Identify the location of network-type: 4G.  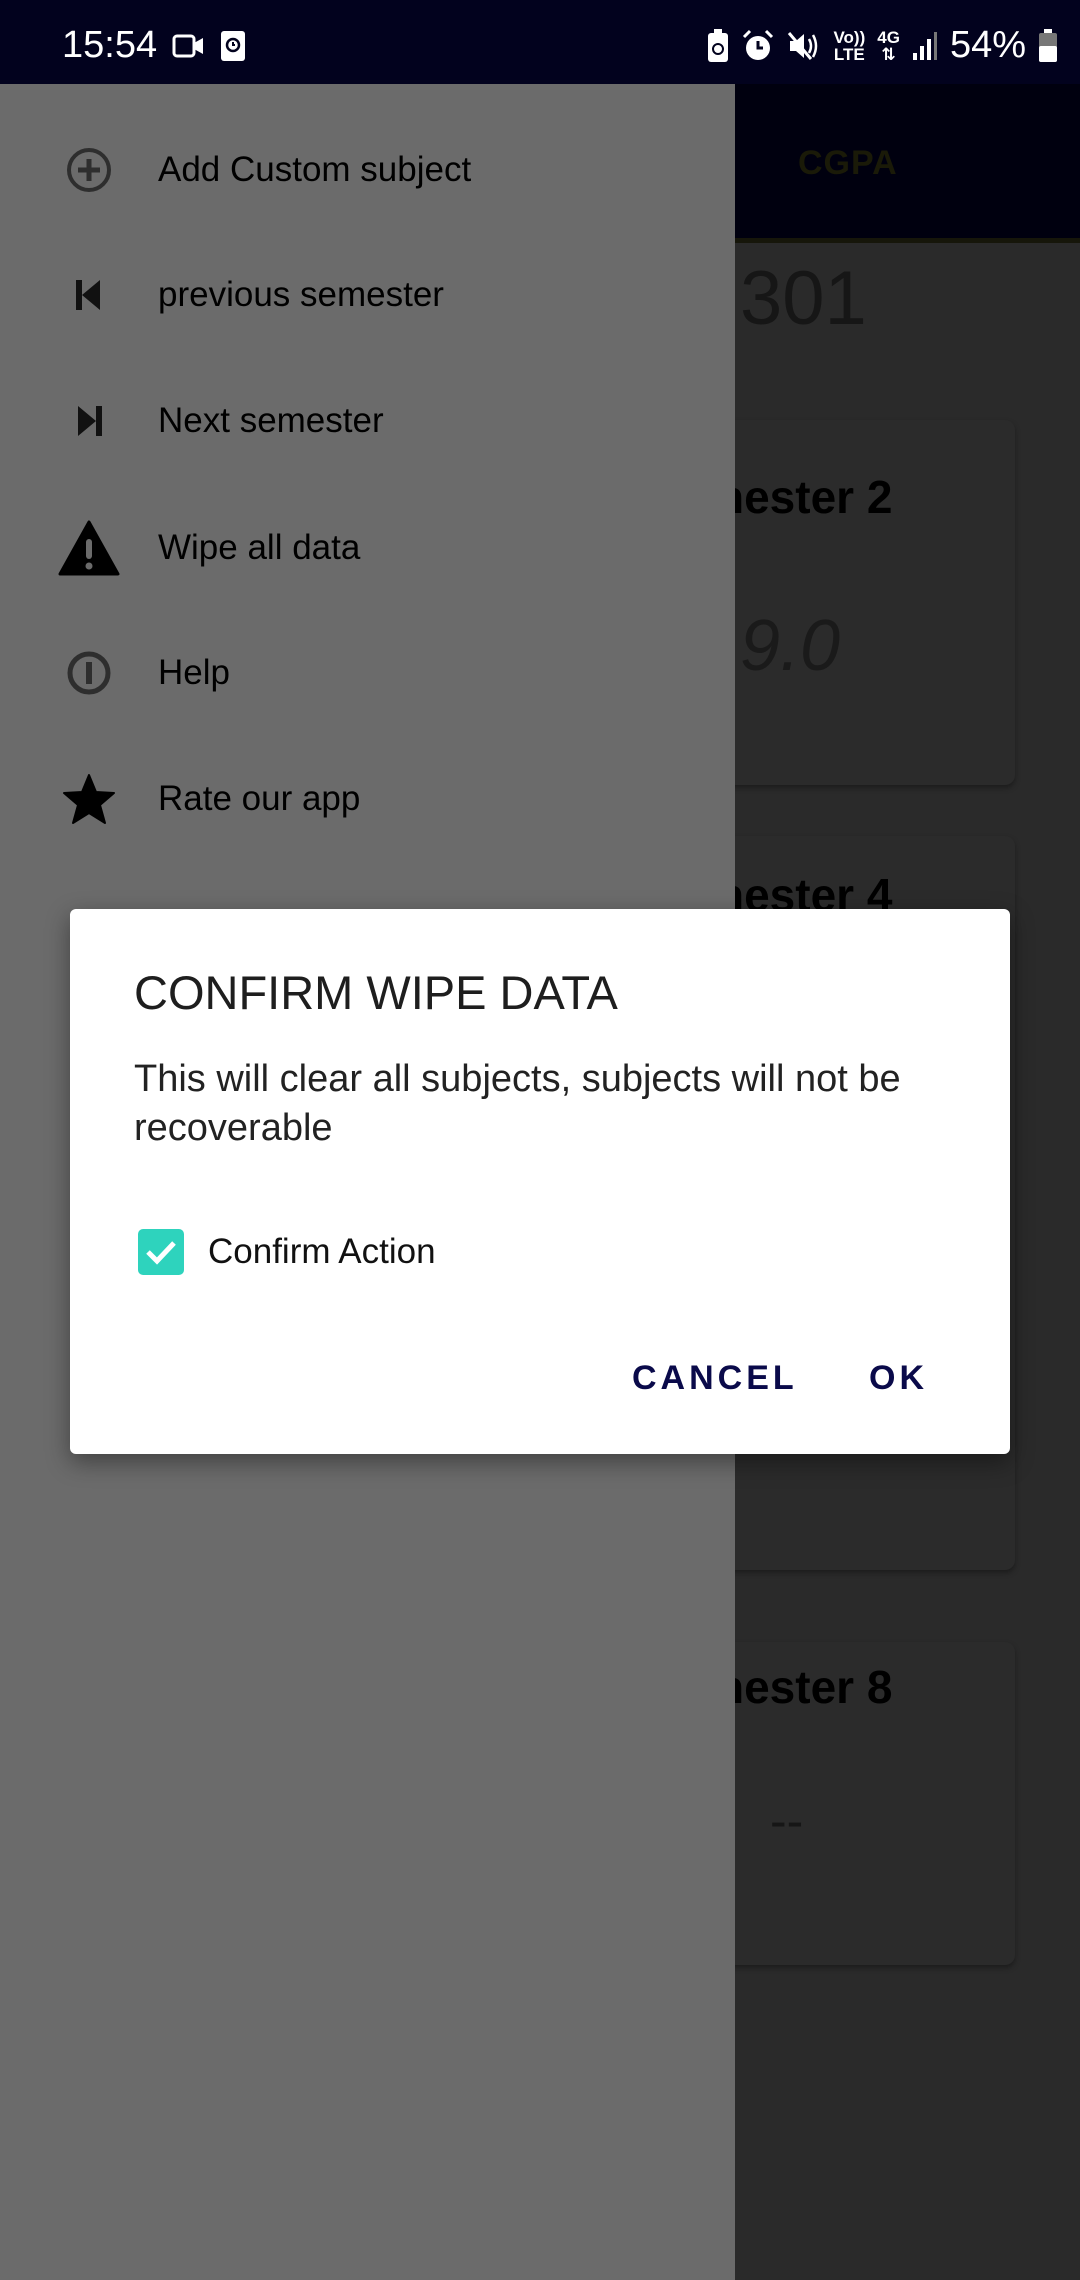
(888, 37).